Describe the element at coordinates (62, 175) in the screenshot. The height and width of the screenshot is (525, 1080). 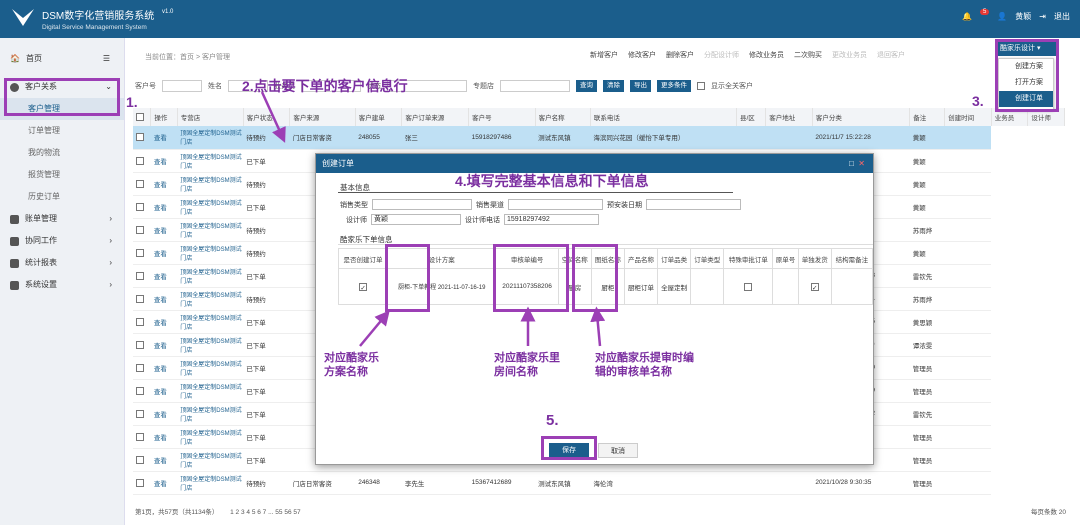
I see `sidebar-sub-report-goods: 报货管理` at that location.